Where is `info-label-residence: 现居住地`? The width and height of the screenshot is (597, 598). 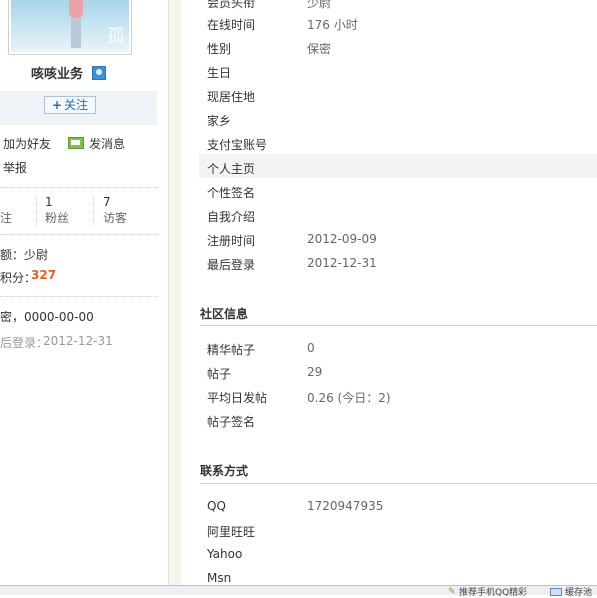 info-label-residence: 现居住地 is located at coordinates (231, 97).